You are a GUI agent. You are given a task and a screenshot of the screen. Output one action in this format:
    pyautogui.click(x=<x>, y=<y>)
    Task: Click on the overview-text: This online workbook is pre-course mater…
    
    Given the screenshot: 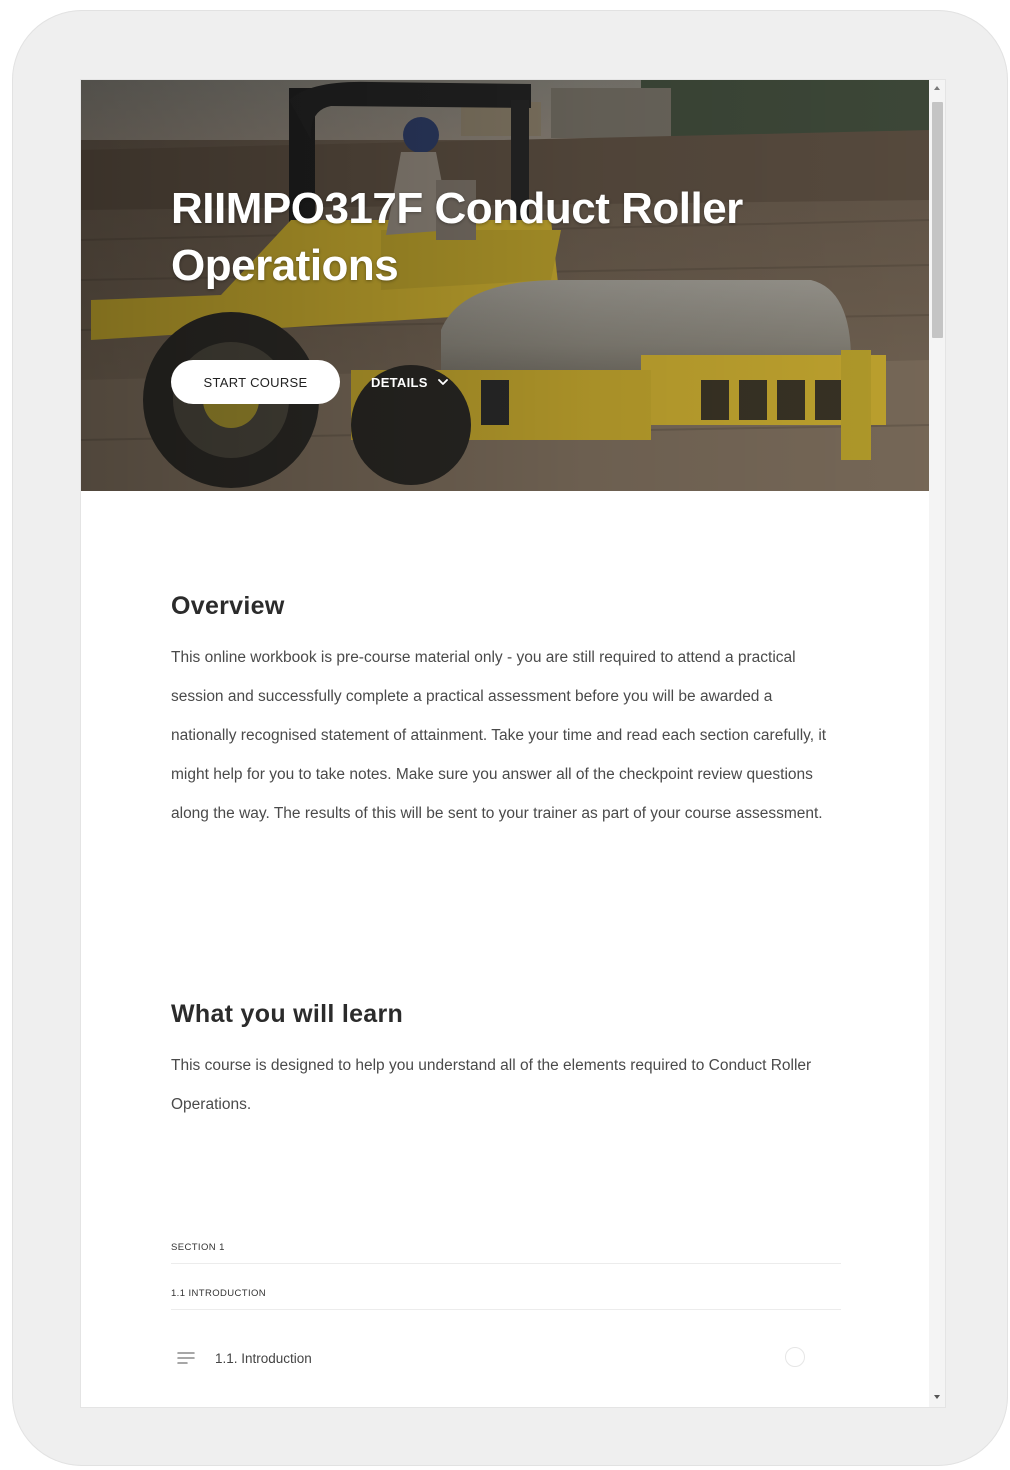 What is the action you would take?
    pyautogui.click(x=499, y=735)
    